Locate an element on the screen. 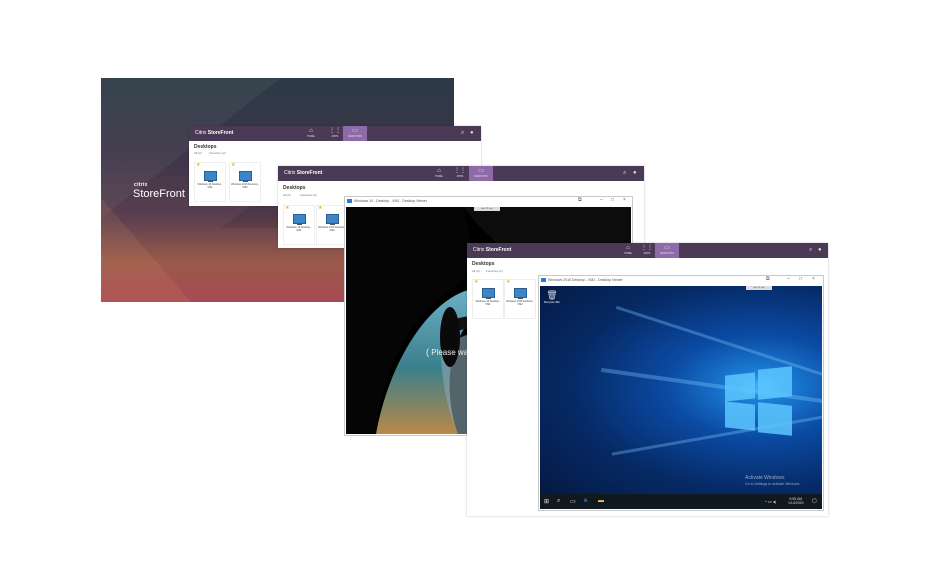  clock: 9:55 AM 1/14/2020 is located at coordinates (796, 501).